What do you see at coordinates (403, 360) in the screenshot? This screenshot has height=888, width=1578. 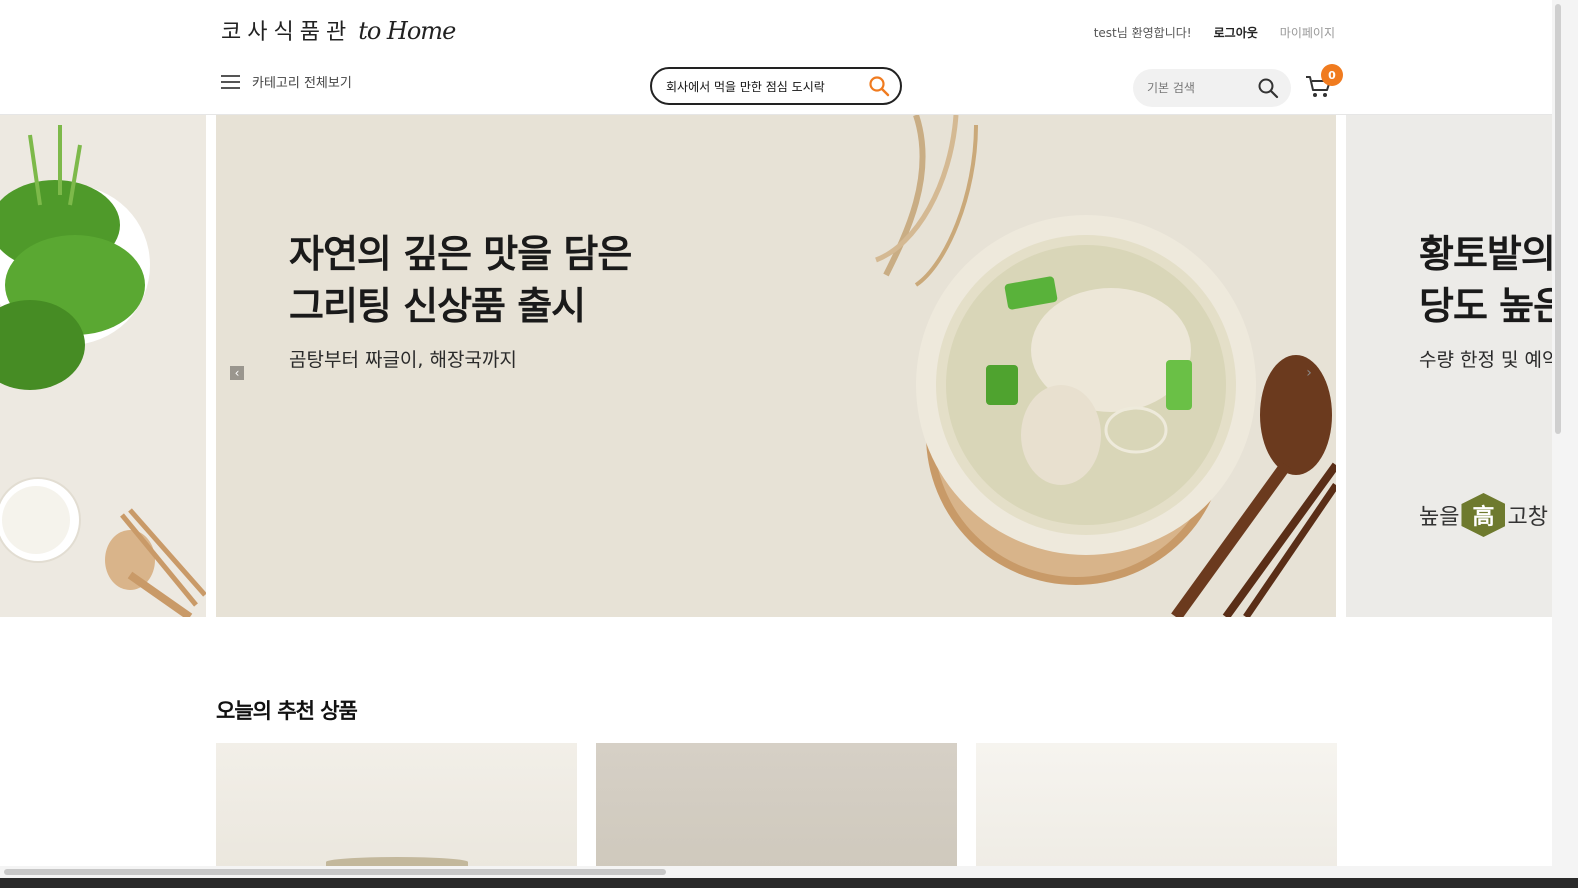 I see `banner-subtitle: 곰탕부터 짜글이, 해장국까지` at bounding box center [403, 360].